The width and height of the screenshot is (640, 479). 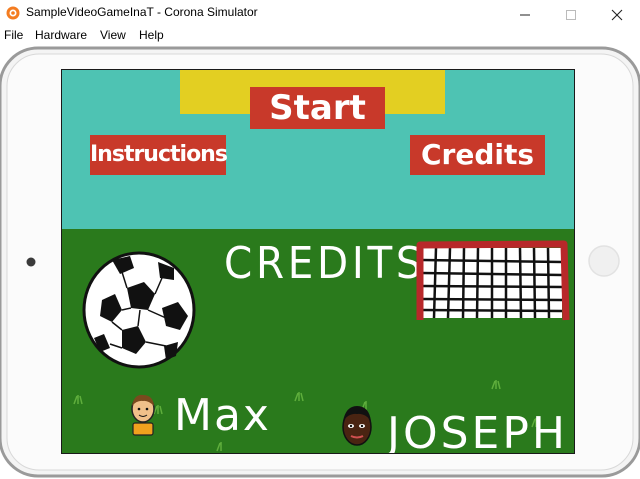 I want to click on close-button, so click(x=617, y=13).